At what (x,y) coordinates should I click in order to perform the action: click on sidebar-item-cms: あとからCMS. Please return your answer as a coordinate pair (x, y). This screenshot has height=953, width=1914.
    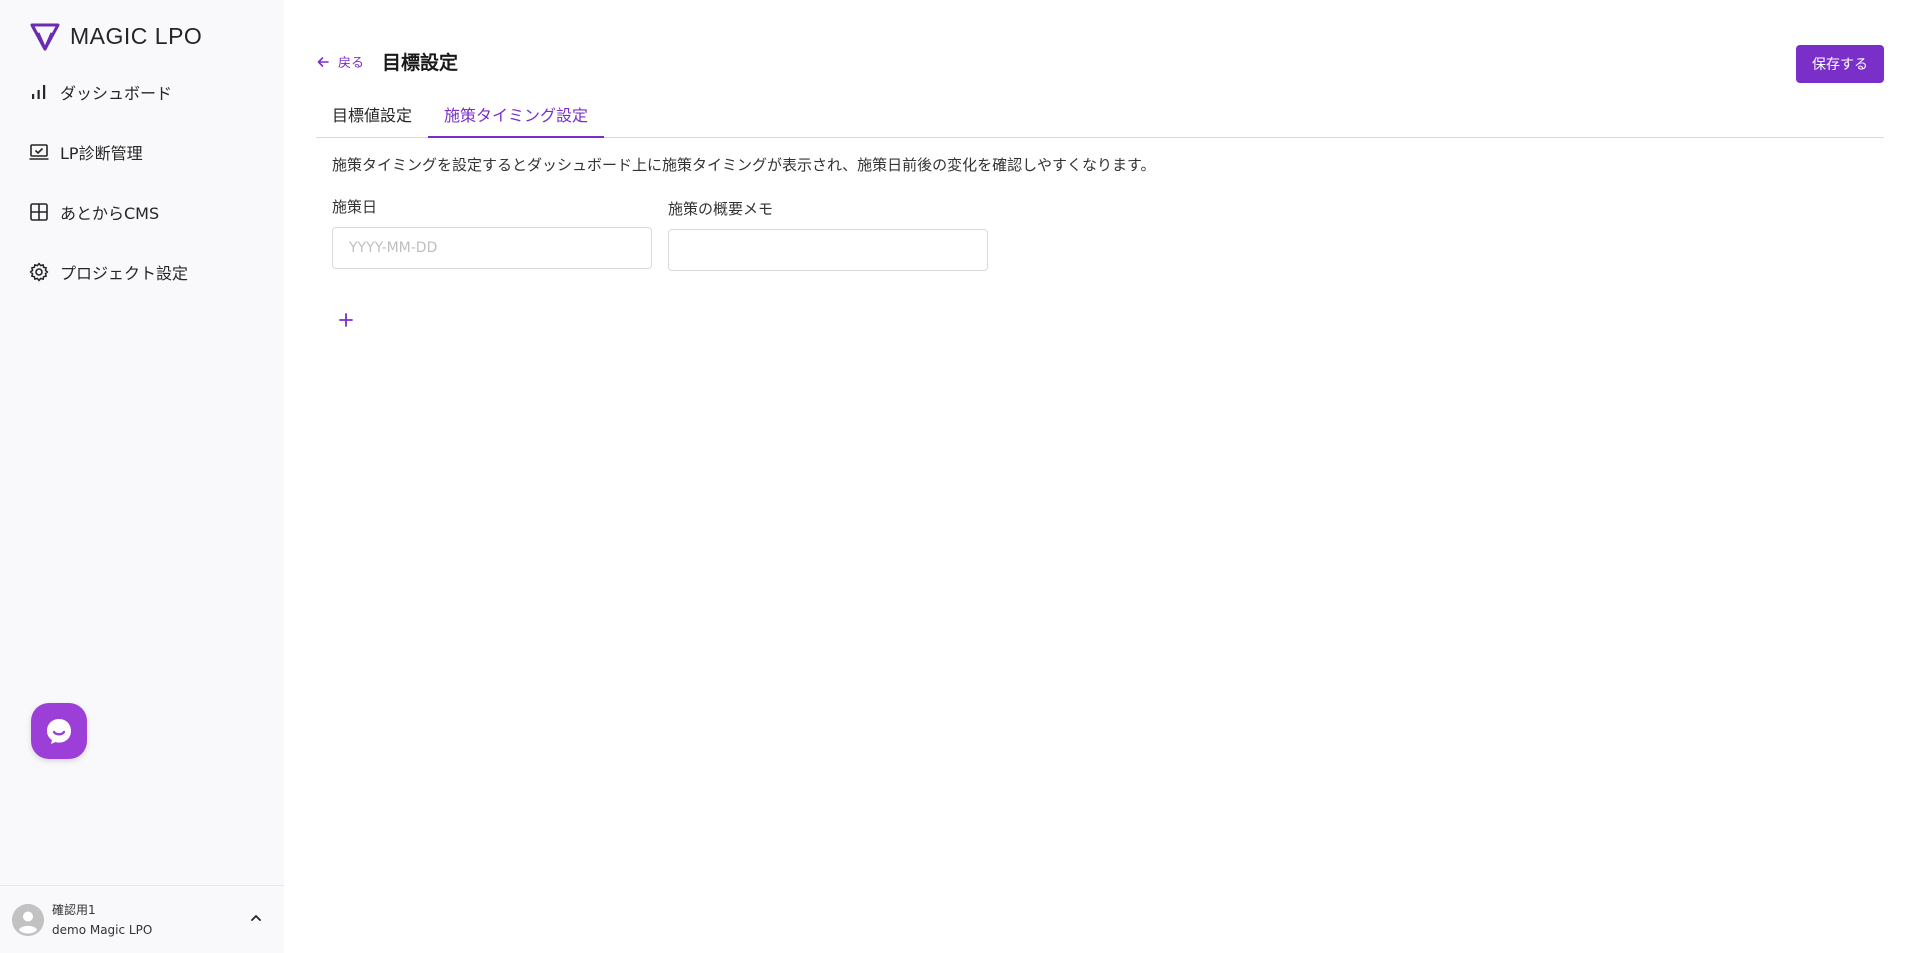
    Looking at the image, I should click on (108, 212).